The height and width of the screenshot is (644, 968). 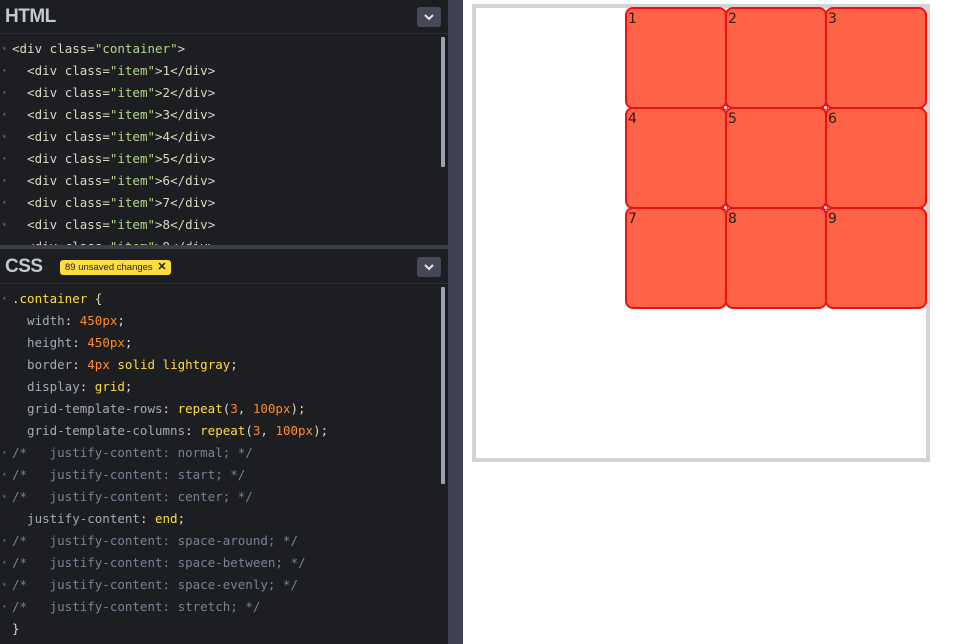 I want to click on css-editor-scrollbar, so click(x=443, y=385).